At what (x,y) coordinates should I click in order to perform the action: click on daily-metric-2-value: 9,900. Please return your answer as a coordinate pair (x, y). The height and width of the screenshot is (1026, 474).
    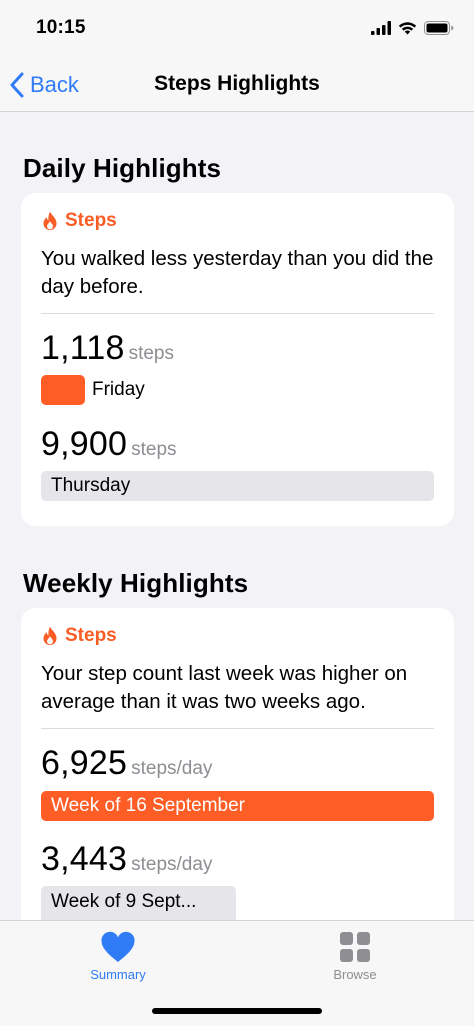
    Looking at the image, I should click on (84, 444).